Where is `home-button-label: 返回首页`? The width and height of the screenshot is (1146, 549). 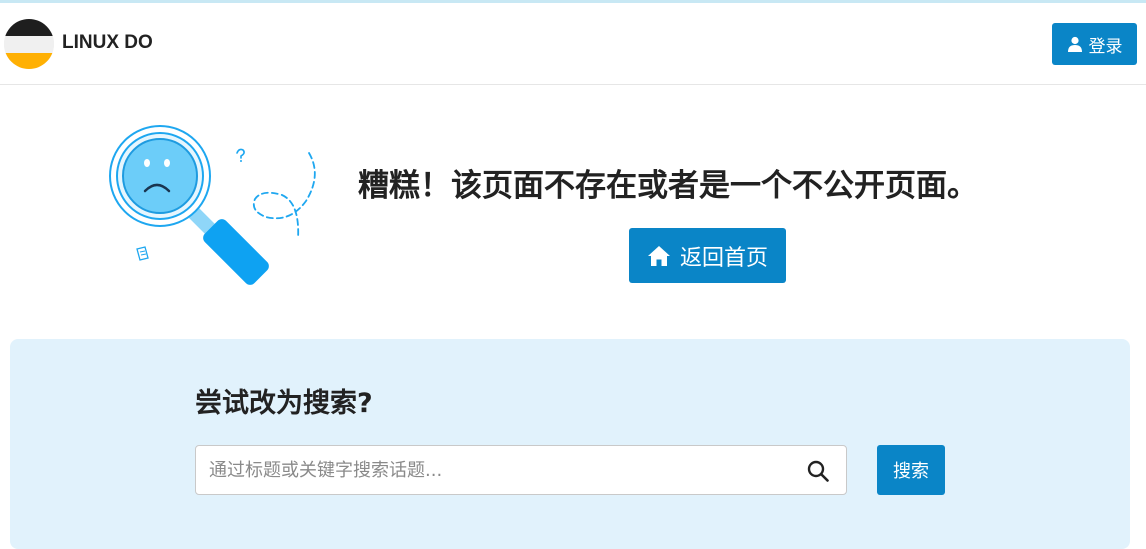 home-button-label: 返回首页 is located at coordinates (723, 258).